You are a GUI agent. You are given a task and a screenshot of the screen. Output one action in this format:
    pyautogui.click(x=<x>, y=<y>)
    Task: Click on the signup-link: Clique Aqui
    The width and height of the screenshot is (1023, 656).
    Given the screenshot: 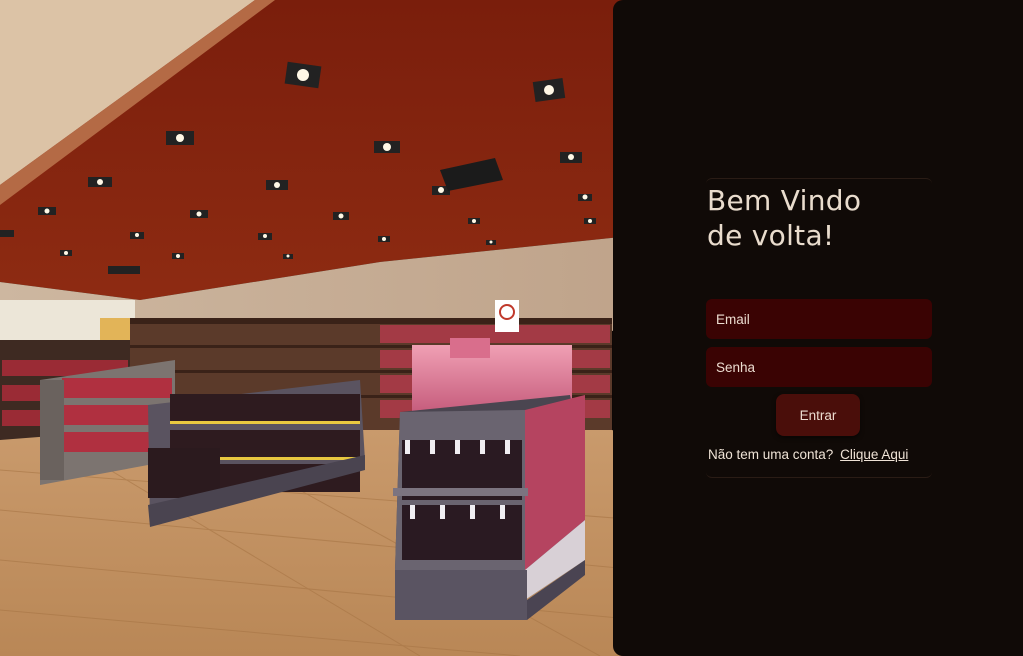 What is the action you would take?
    pyautogui.click(x=874, y=454)
    